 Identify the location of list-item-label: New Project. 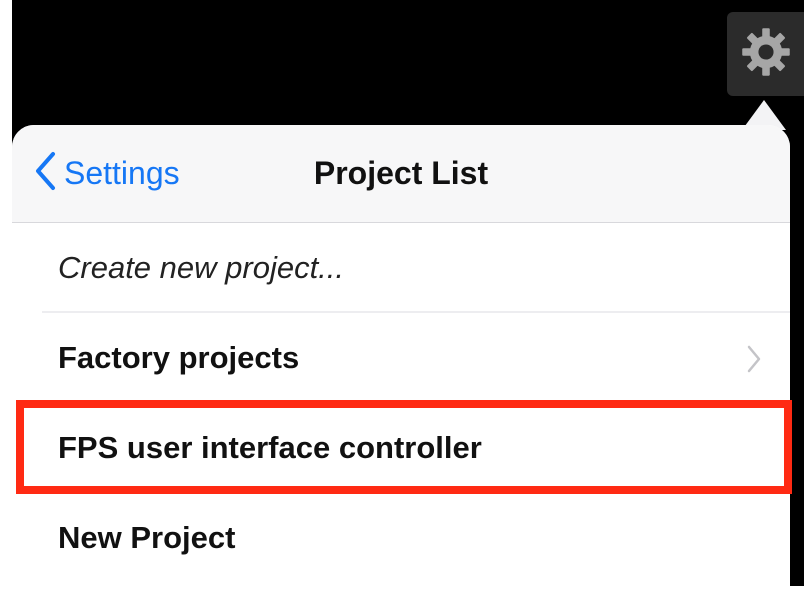
(147, 537).